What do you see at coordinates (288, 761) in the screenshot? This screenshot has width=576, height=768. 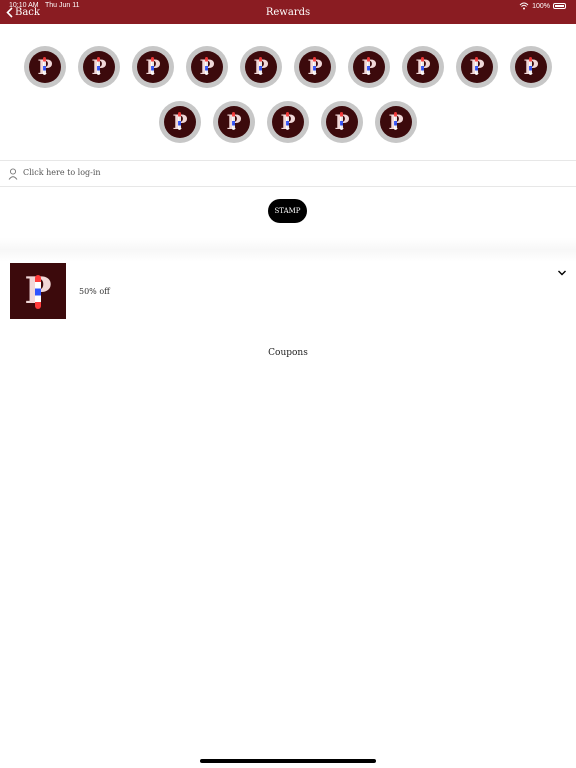 I see `home-indicator` at bounding box center [288, 761].